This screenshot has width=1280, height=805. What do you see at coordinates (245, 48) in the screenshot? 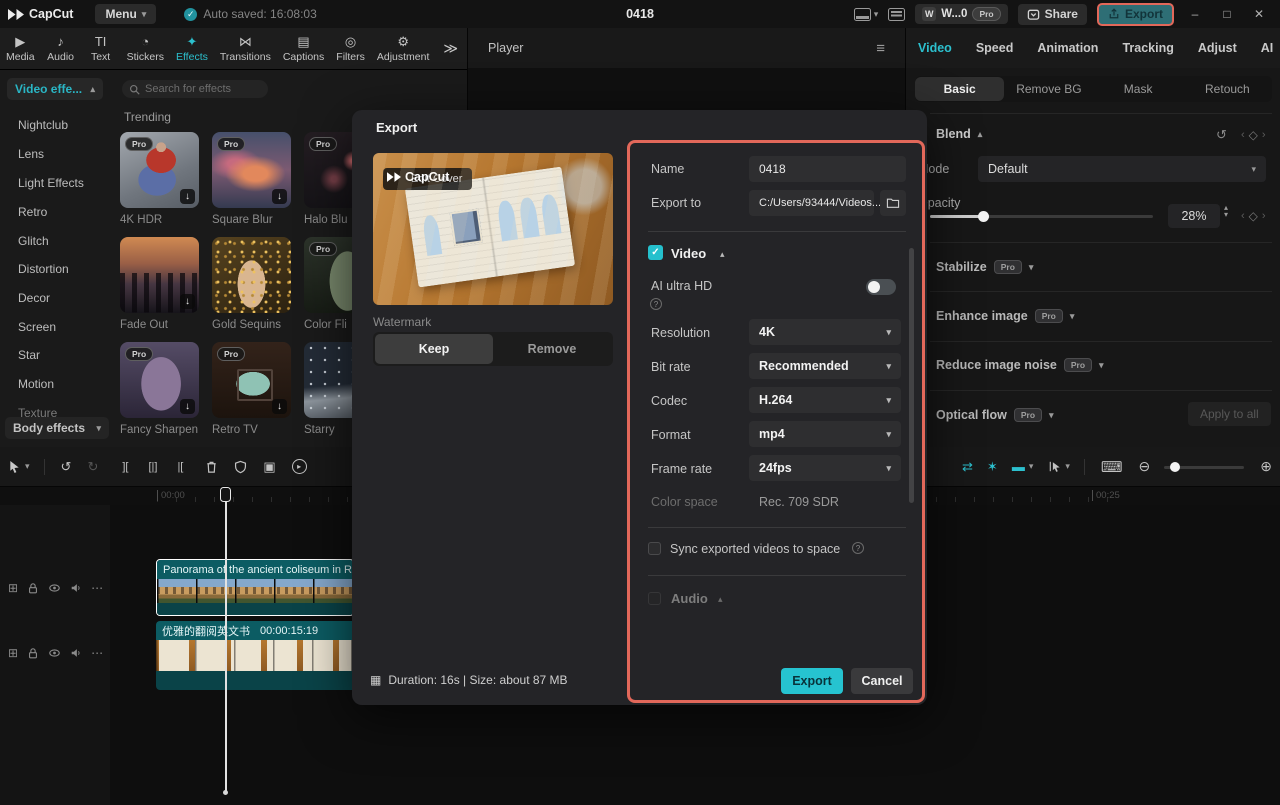
I see `tab-transitions: ⋈ Transitions` at bounding box center [245, 48].